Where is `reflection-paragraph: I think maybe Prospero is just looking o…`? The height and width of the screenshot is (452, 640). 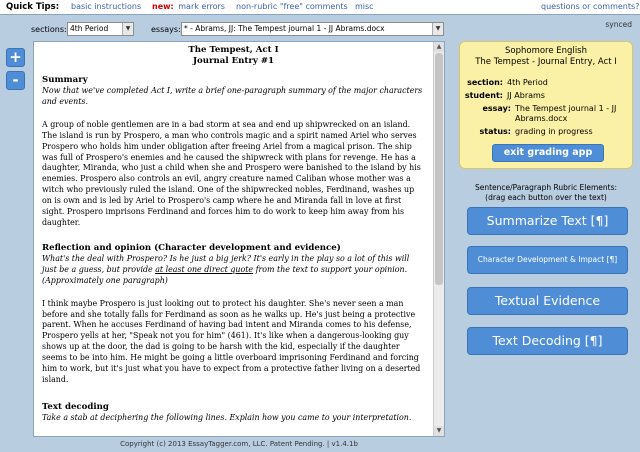 reflection-paragraph: I think maybe Prospero is just looking o… is located at coordinates (233, 342).